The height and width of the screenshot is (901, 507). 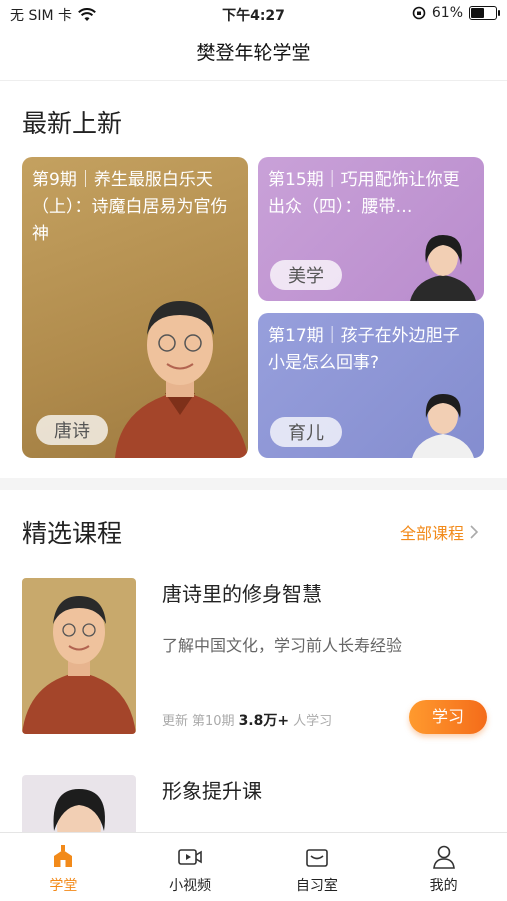 What do you see at coordinates (484, 13) in the screenshot?
I see `battery-icon` at bounding box center [484, 13].